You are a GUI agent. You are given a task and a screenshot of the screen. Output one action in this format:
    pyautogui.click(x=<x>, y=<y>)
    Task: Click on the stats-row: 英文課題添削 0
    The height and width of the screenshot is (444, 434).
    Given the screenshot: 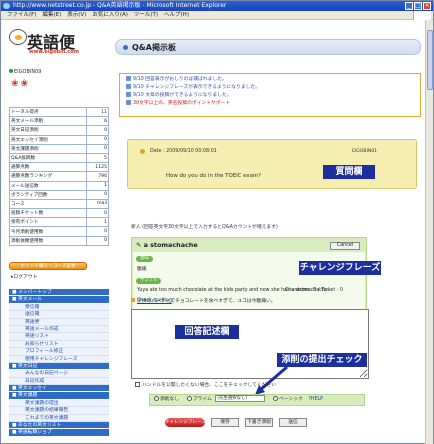 What is the action you would take?
    pyautogui.click(x=59, y=148)
    